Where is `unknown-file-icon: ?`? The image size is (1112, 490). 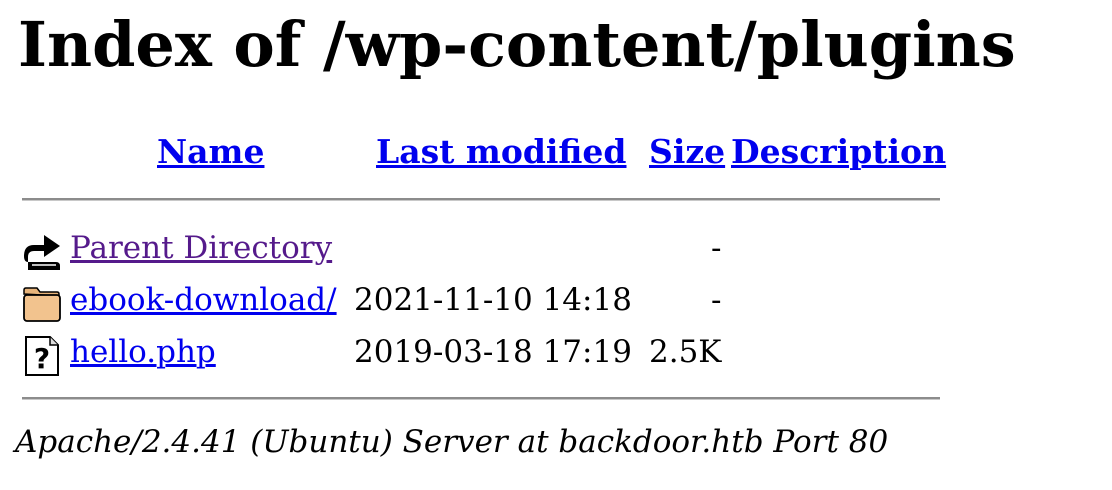
unknown-file-icon: ? is located at coordinates (42, 356).